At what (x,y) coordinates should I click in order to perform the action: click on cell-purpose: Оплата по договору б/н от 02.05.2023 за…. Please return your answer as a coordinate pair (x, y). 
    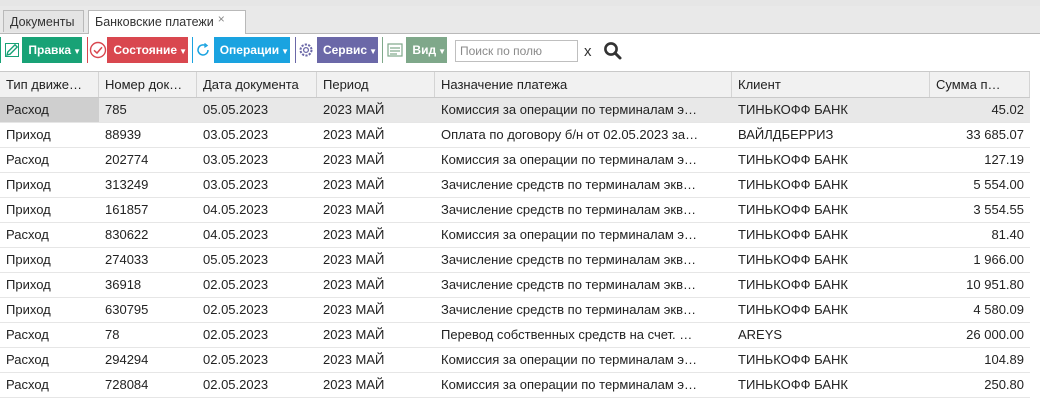
    Looking at the image, I should click on (570, 134).